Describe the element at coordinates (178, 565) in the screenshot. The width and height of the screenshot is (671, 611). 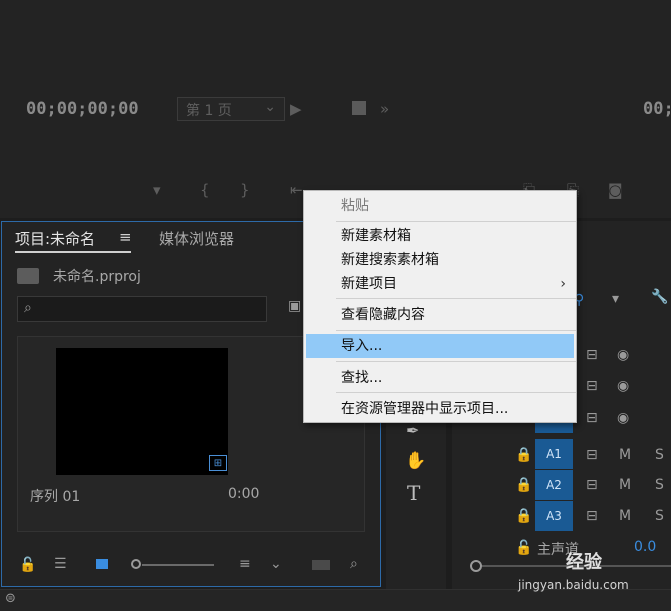
I see `zoom-slider-track` at that location.